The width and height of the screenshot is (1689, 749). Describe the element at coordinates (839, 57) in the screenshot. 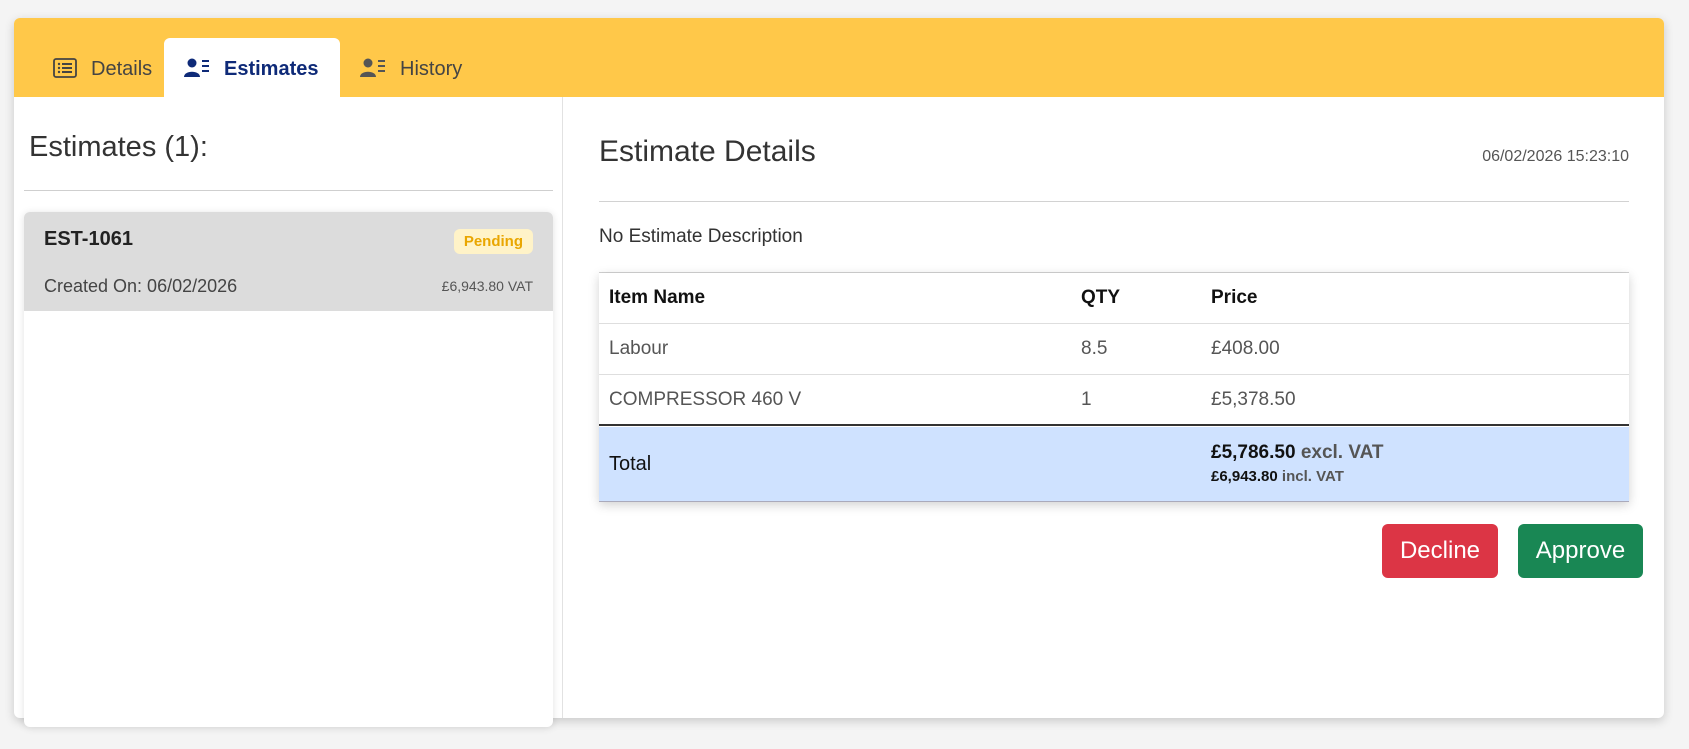

I see `tab-bar: Details Estimates History` at that location.